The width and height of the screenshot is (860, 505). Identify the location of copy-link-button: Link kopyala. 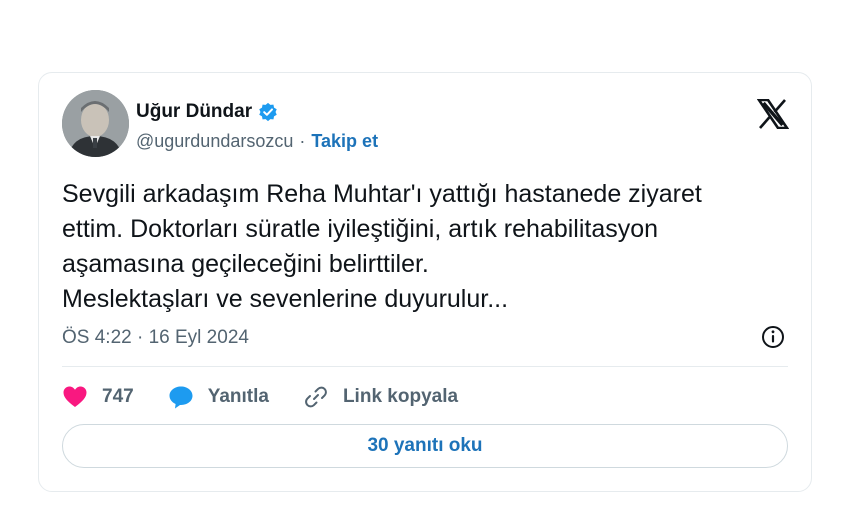
(380, 397).